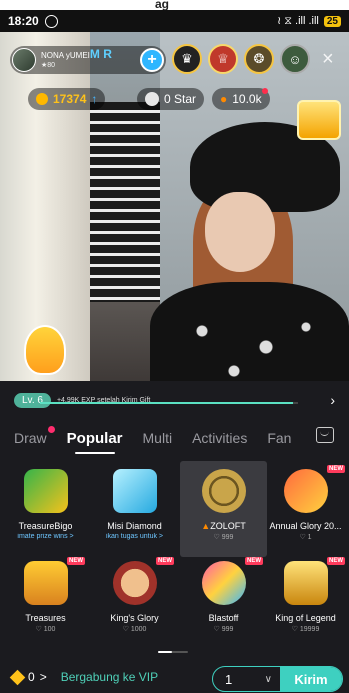 This screenshot has width=349, height=693. I want to click on gift-item: Misi Diamond ikan tugas untuk >, so click(134, 509).